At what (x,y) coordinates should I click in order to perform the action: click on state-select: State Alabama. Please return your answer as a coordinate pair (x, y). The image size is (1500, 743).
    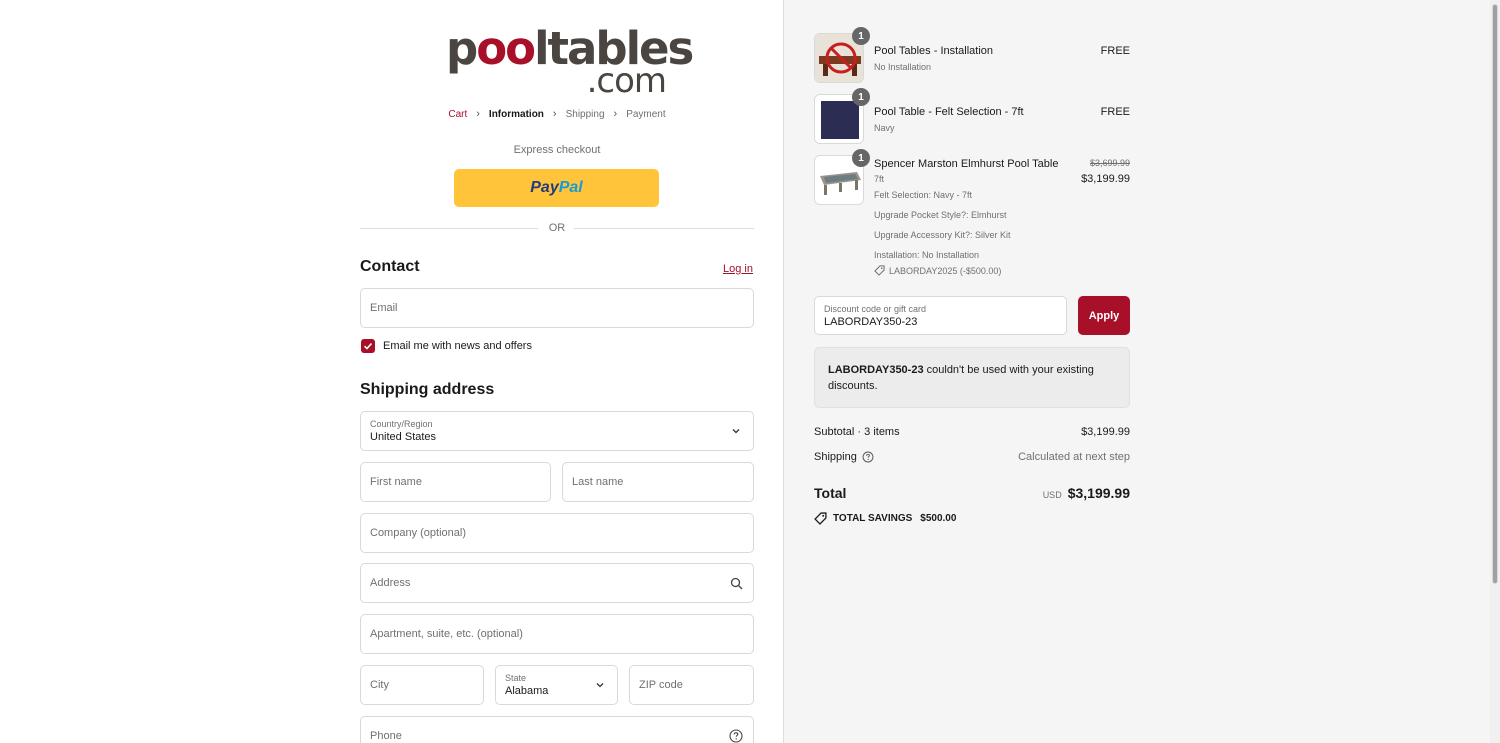
    Looking at the image, I should click on (556, 685).